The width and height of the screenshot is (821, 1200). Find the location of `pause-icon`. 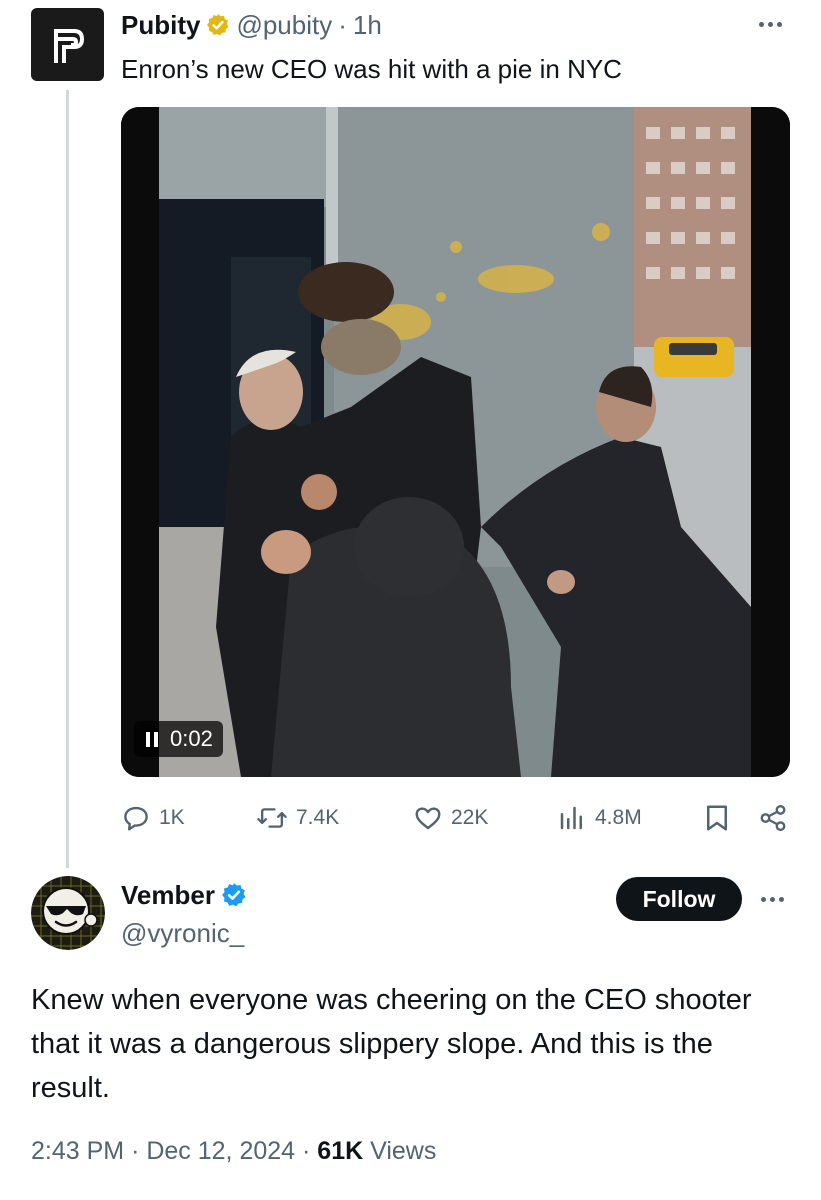

pause-icon is located at coordinates (152, 739).